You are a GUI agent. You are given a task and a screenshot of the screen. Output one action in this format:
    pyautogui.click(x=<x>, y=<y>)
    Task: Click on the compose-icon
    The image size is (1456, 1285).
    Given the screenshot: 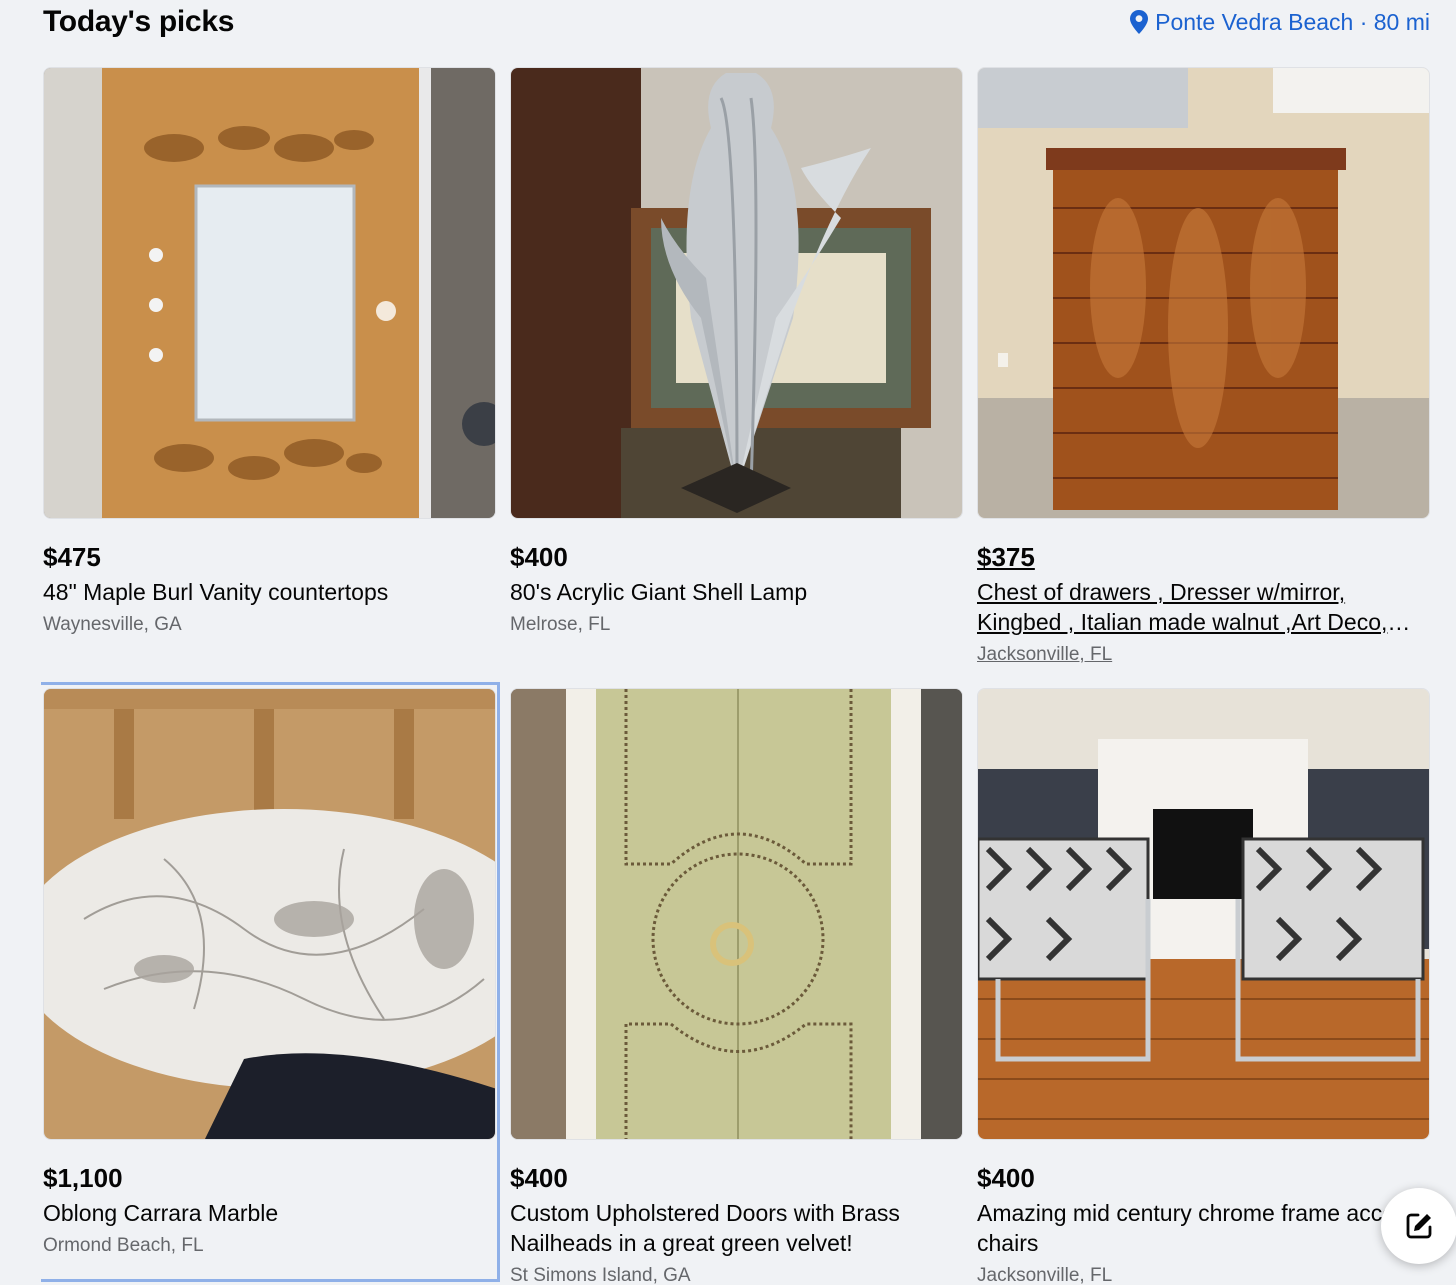 What is the action you would take?
    pyautogui.click(x=1419, y=1226)
    